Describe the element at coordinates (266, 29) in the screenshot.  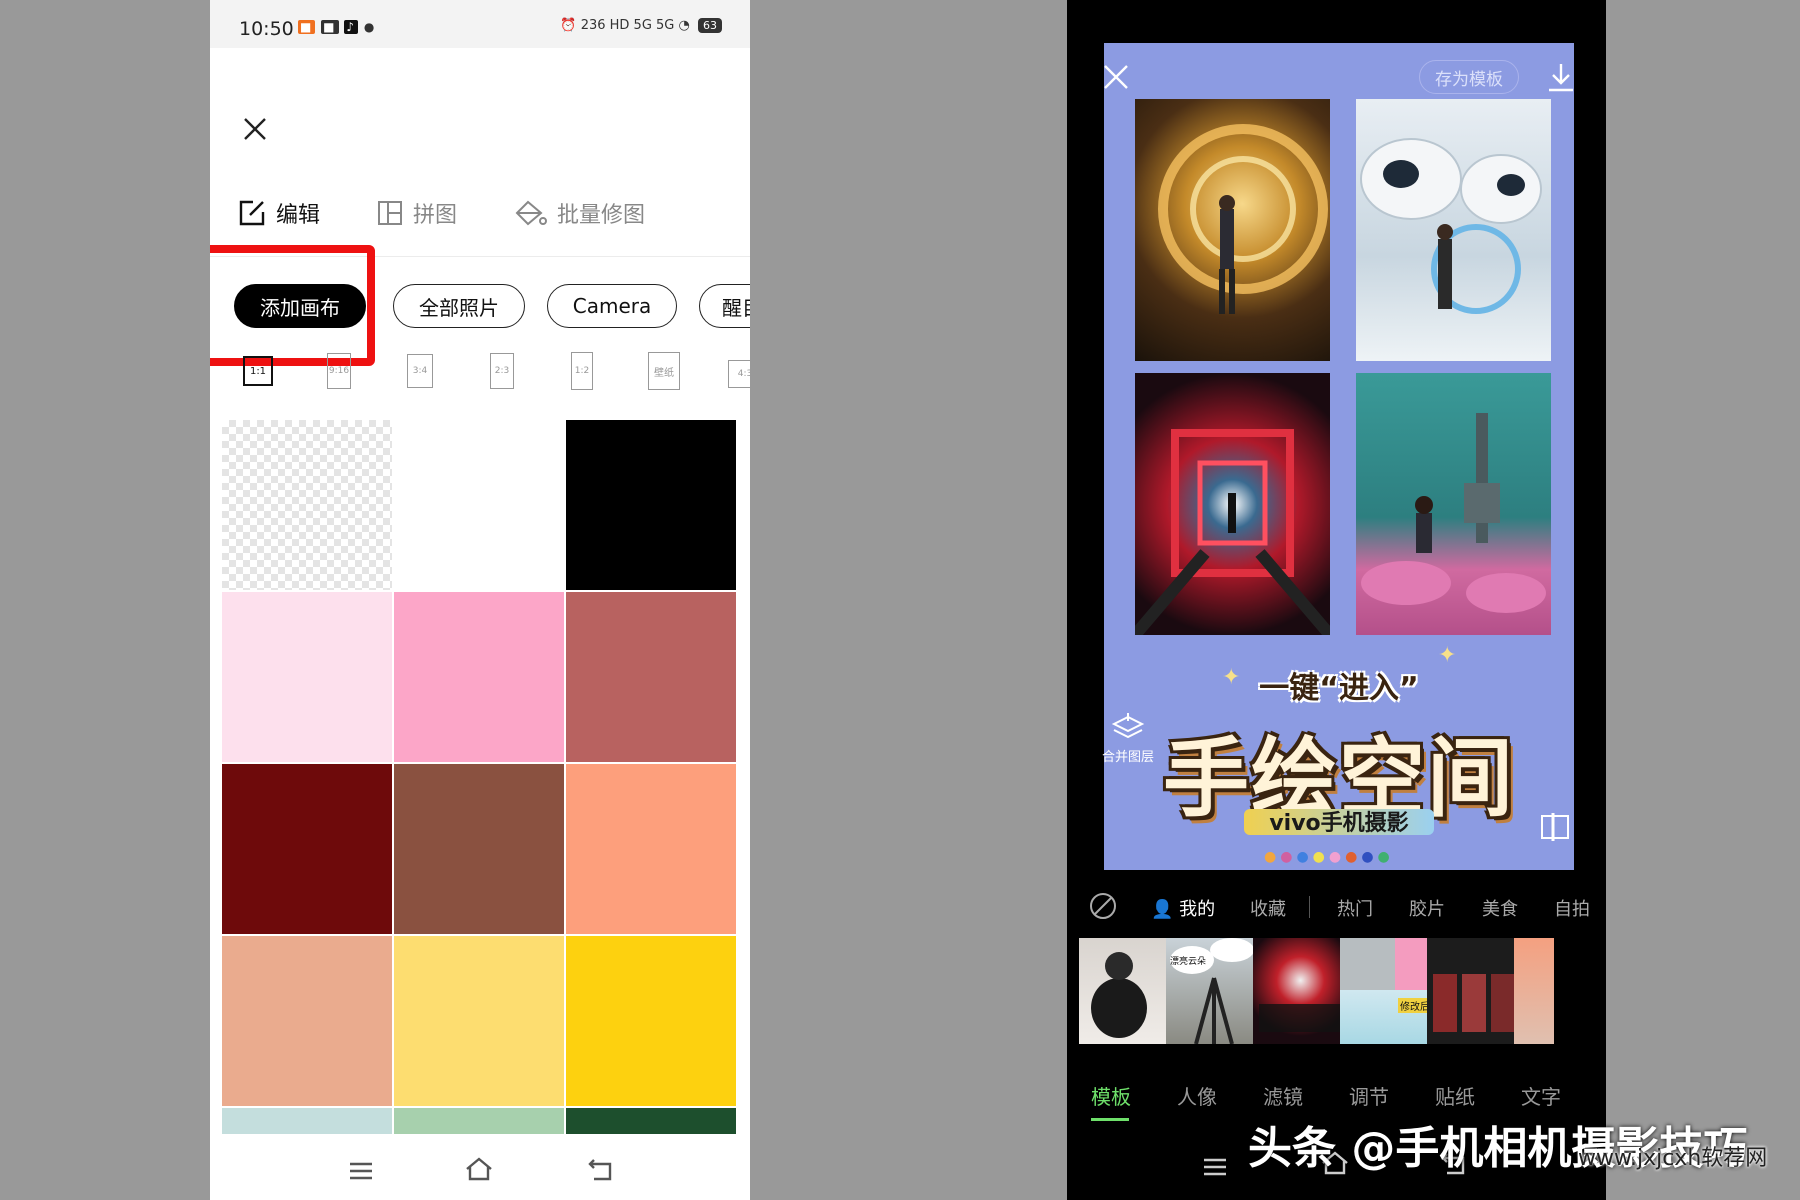
I see `status-time: 10:50` at that location.